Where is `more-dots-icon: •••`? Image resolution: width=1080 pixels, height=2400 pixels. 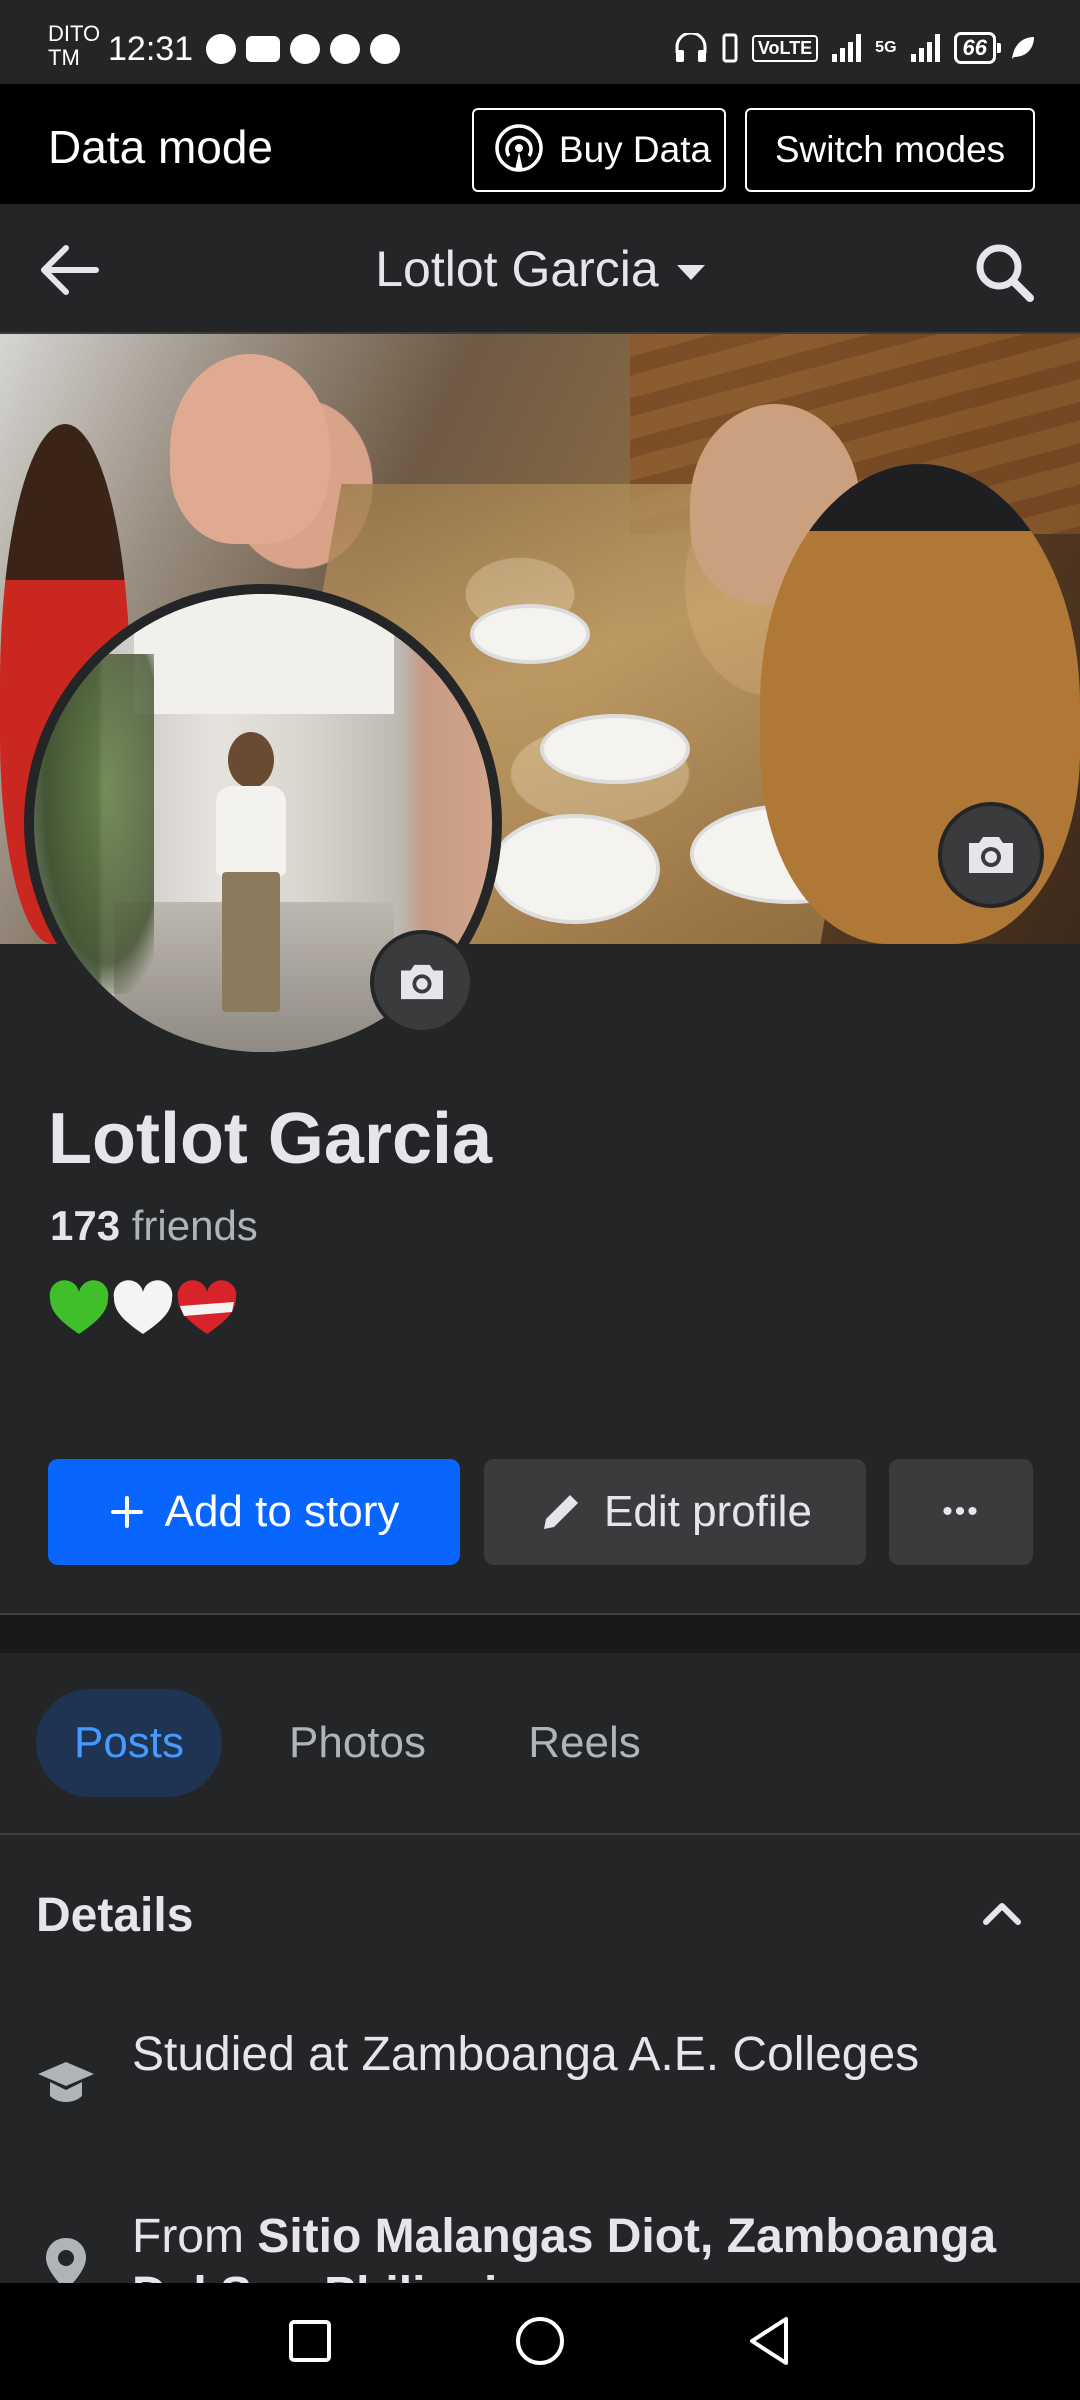 more-dots-icon: ••• is located at coordinates (961, 1511).